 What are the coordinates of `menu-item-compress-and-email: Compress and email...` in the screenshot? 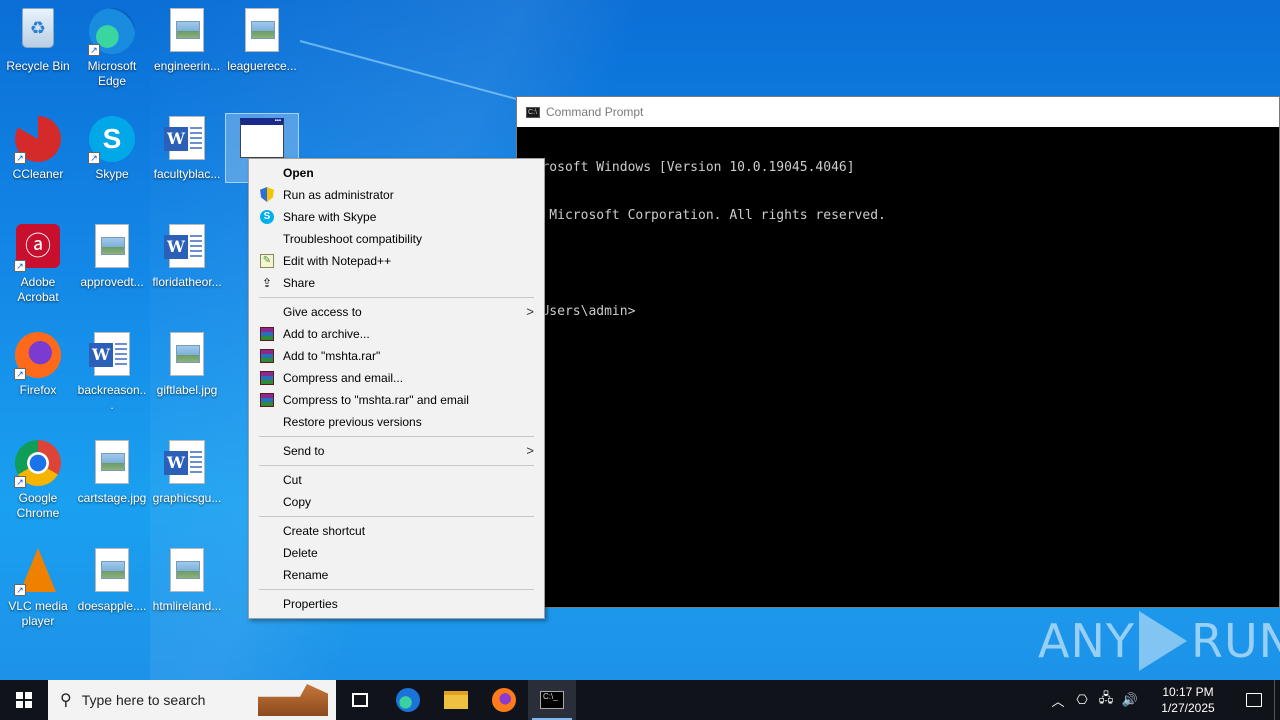 It's located at (396, 378).